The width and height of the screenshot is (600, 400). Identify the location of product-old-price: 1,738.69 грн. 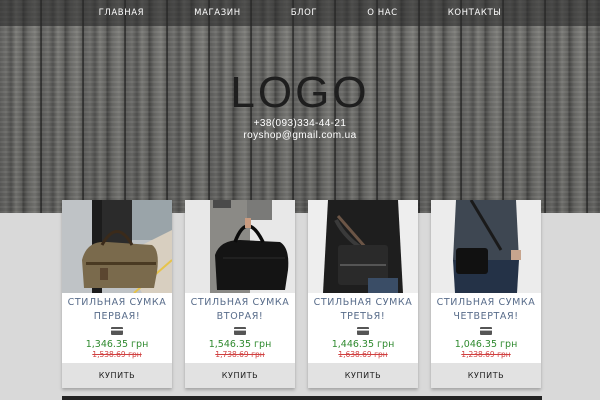
(240, 354).